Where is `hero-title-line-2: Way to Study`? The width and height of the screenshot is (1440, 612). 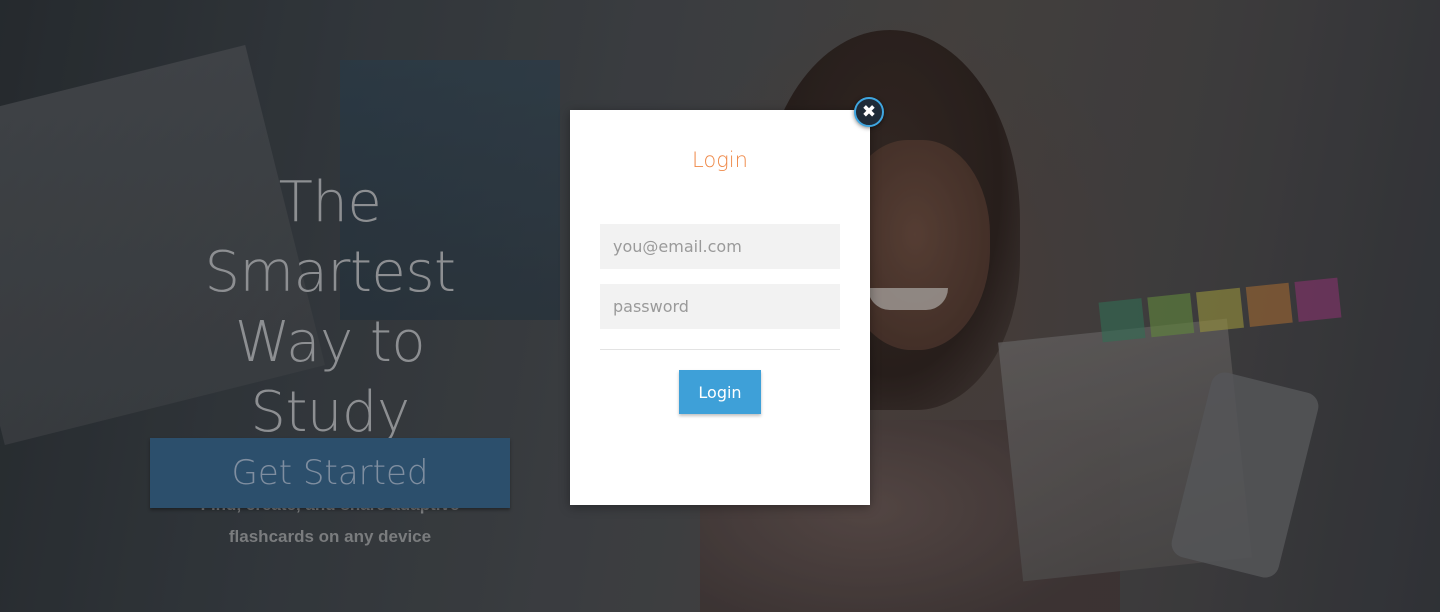
hero-title-line-2: Way to Study is located at coordinates (330, 377).